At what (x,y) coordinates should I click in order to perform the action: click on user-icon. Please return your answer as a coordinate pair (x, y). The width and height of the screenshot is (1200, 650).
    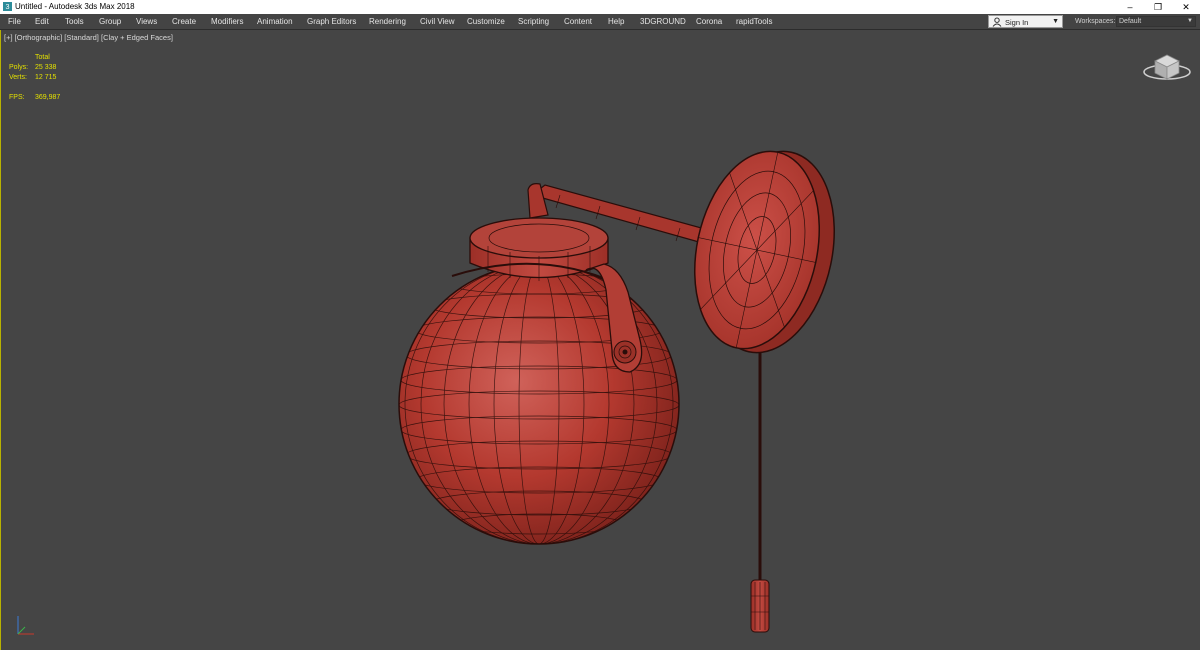
    Looking at the image, I should click on (997, 22).